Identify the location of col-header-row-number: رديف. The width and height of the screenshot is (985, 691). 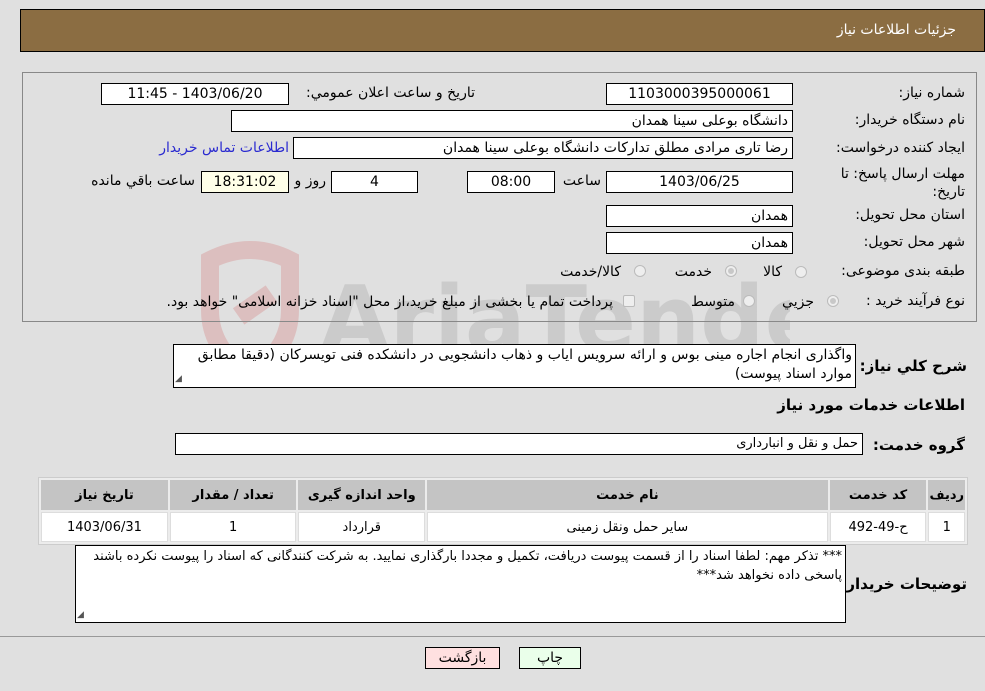
(946, 495).